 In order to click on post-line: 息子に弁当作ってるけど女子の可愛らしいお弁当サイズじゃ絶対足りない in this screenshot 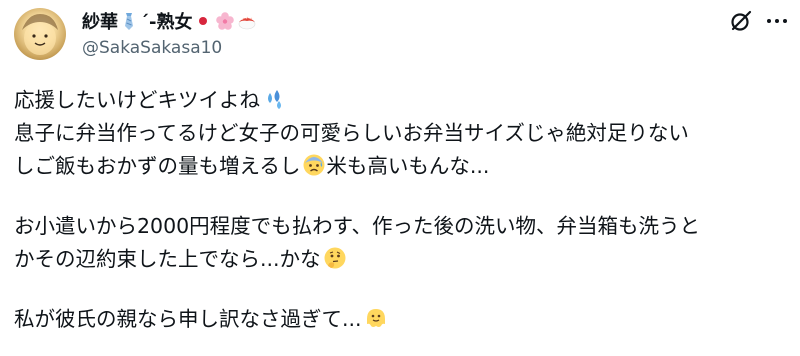, I will do `click(404, 133)`.